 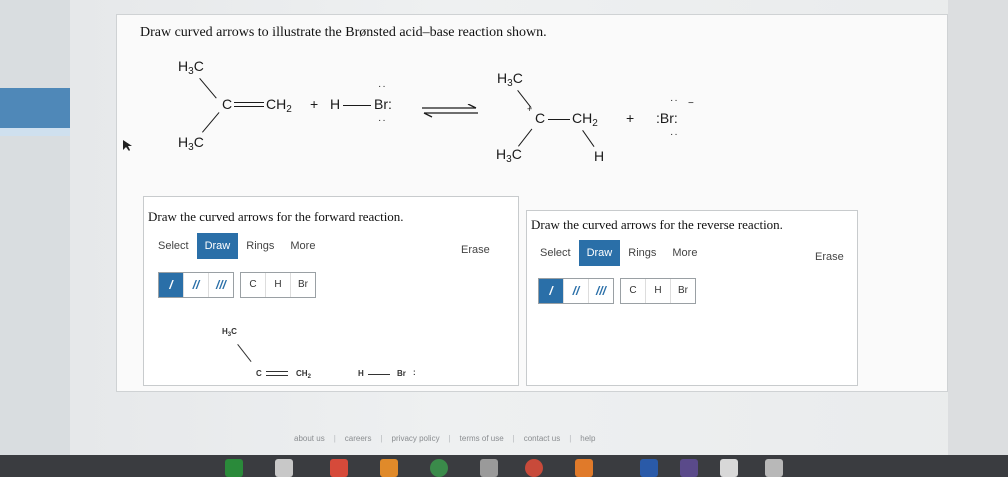 What do you see at coordinates (357, 105) in the screenshot?
I see `h-br-bond` at bounding box center [357, 105].